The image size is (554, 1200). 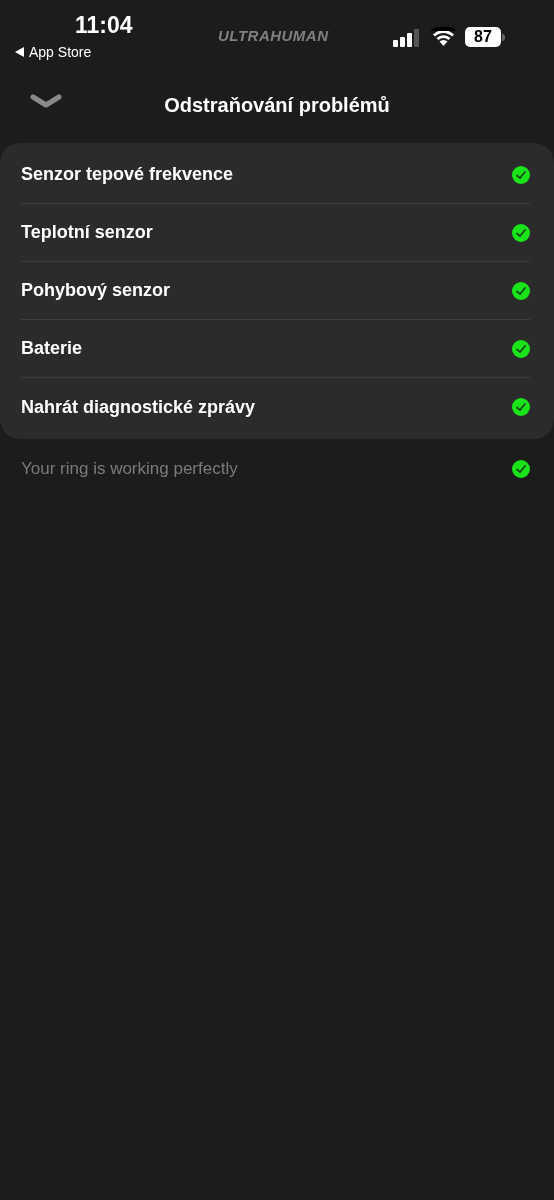 What do you see at coordinates (129, 469) in the screenshot?
I see `summary-text: Your ring is working perfectly` at bounding box center [129, 469].